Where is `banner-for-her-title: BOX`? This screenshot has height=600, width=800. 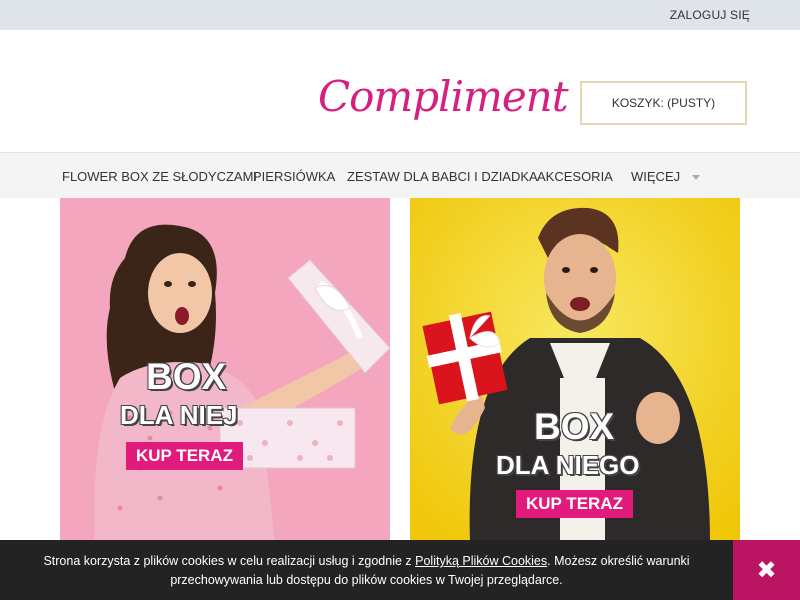 banner-for-her-title: BOX is located at coordinates (186, 376).